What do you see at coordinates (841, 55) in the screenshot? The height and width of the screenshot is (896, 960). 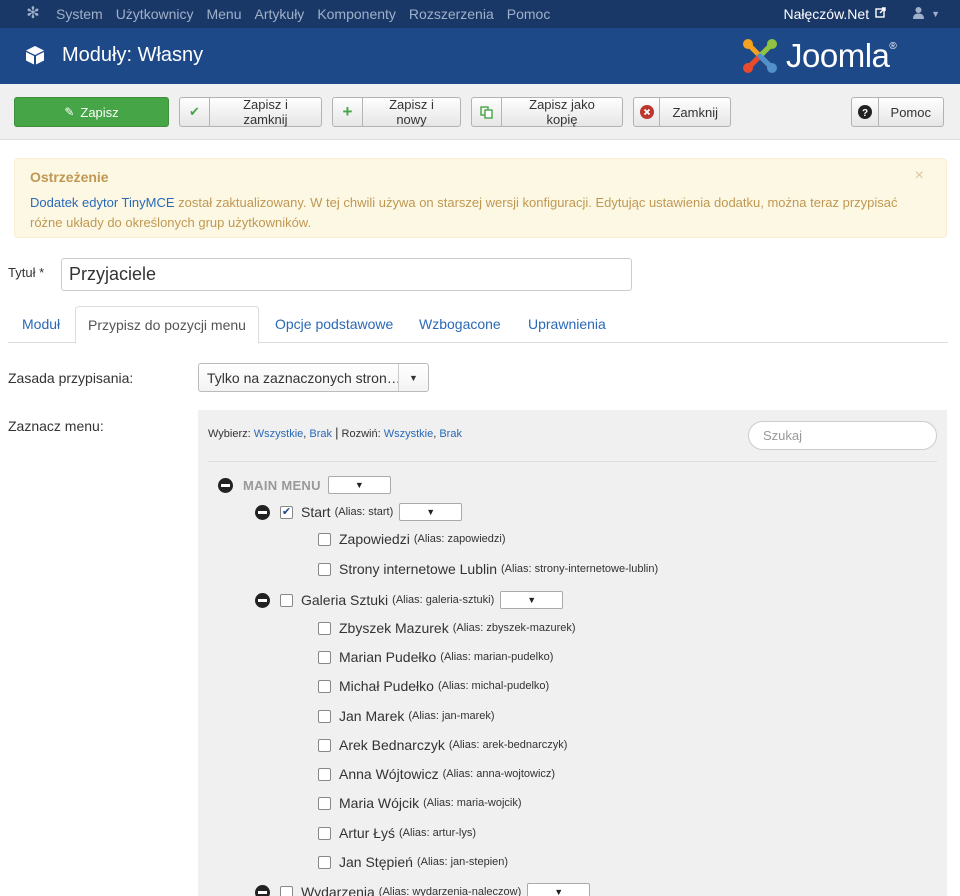 I see `joomla-brand-text: Joomla®` at bounding box center [841, 55].